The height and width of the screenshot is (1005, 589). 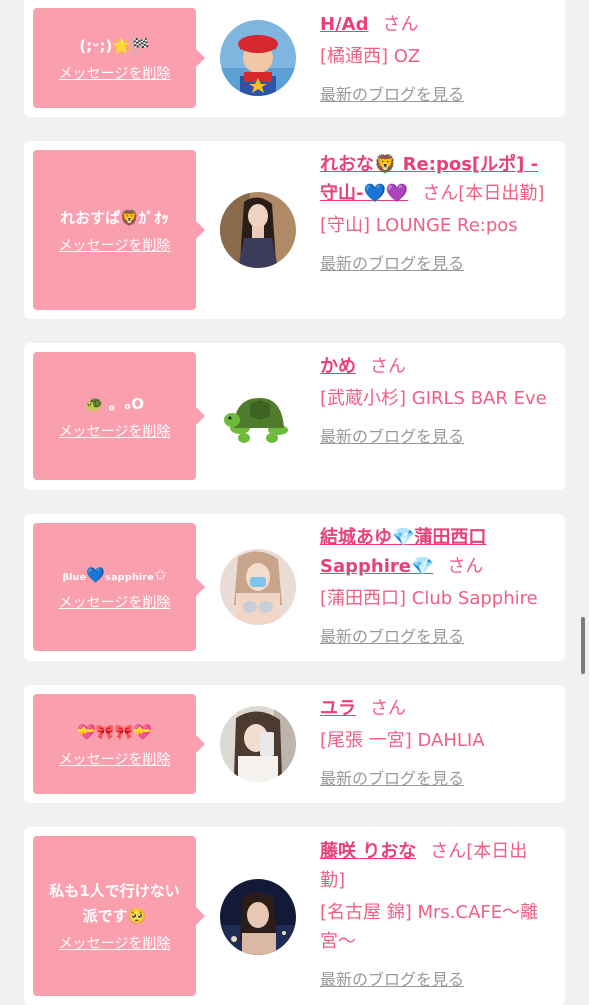 I want to click on message-text: れおすぱ🦁ｶﾞｵｯ, so click(x=114, y=217).